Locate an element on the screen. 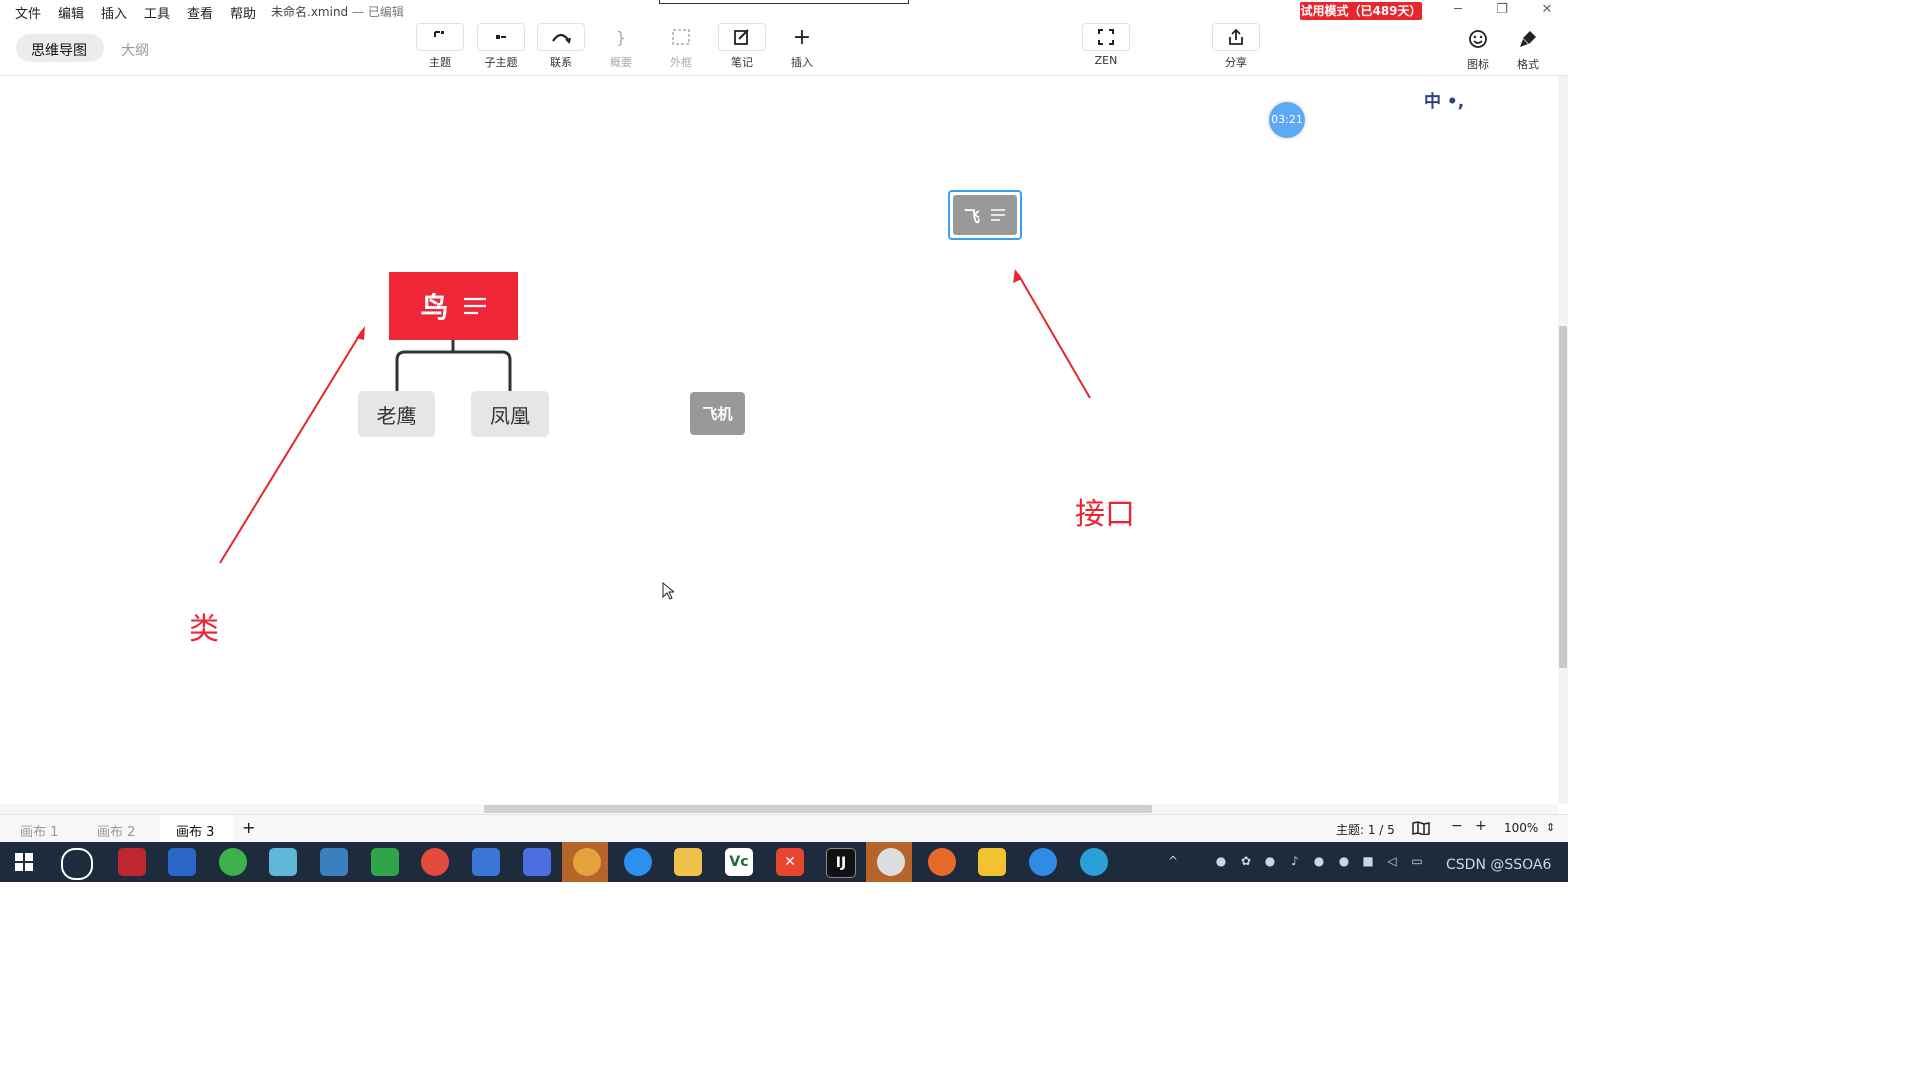 The height and width of the screenshot is (1080, 1920). app-blue-window-icon is located at coordinates (182, 862).